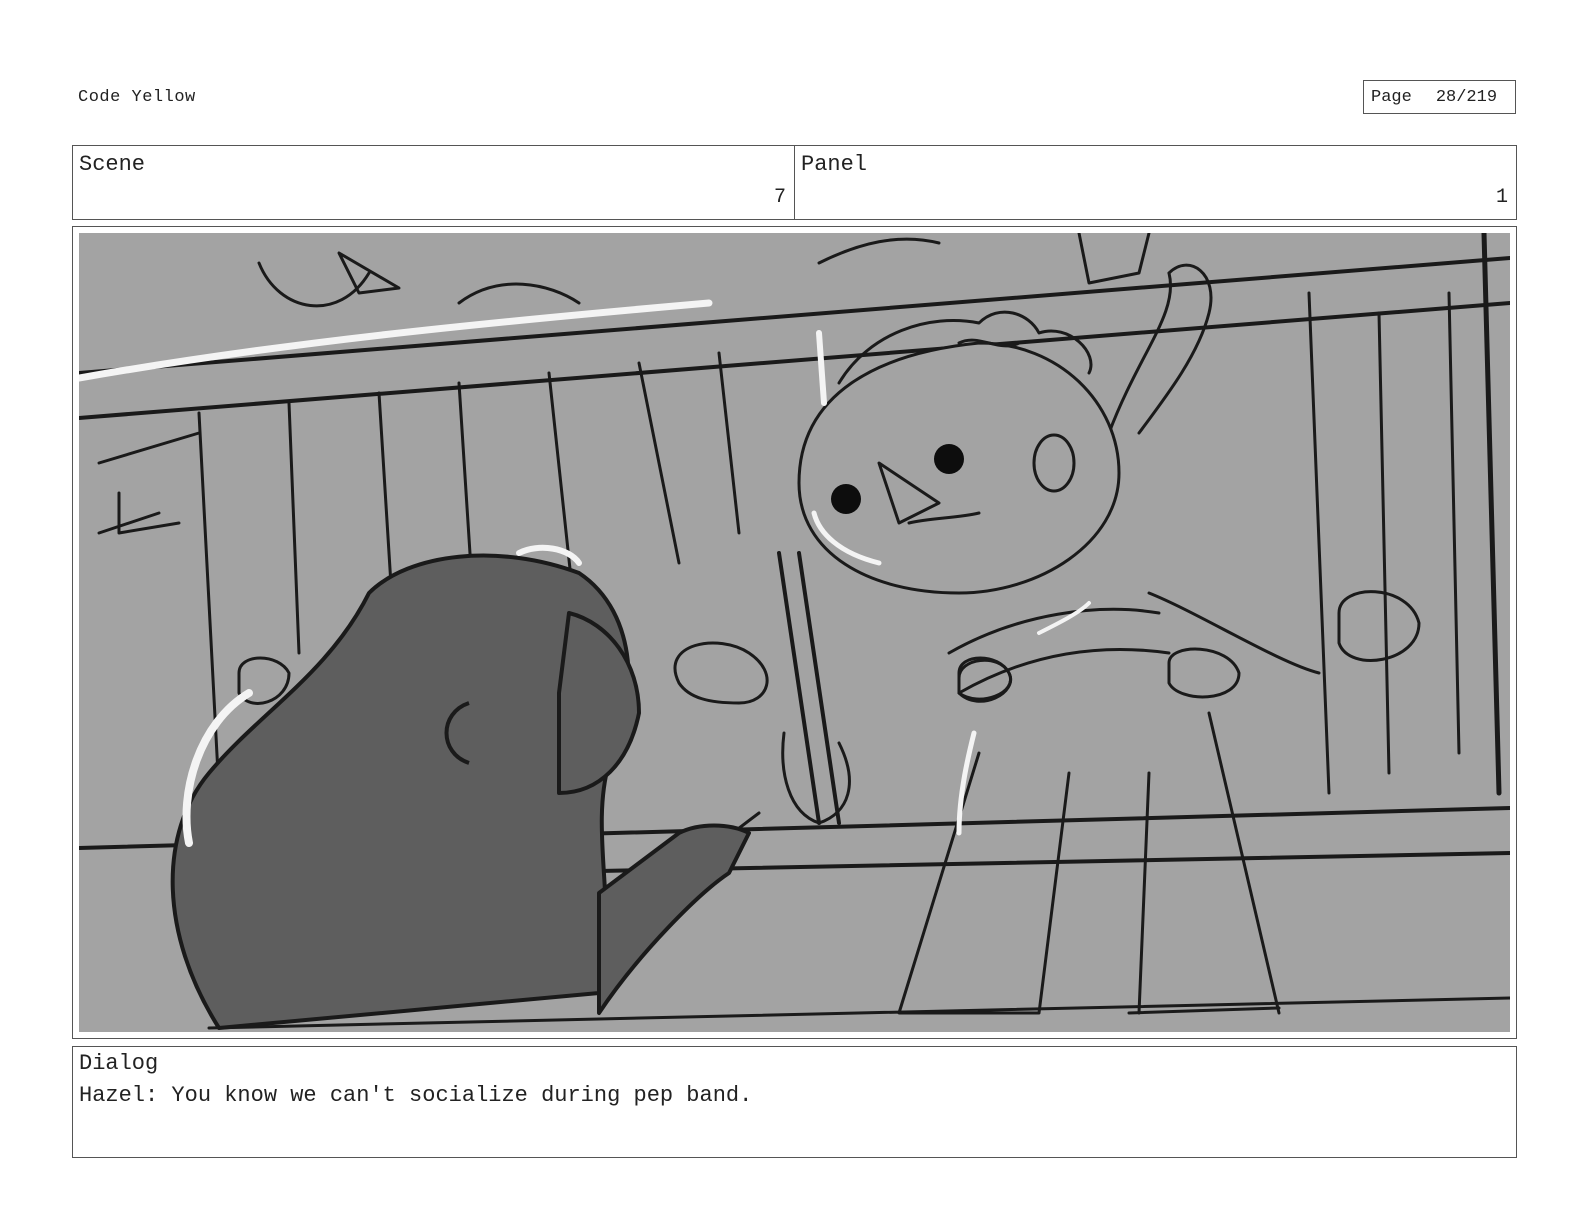 The image size is (1584, 1224). Describe the element at coordinates (1501, 197) in the screenshot. I see `panel-number: 1` at that location.